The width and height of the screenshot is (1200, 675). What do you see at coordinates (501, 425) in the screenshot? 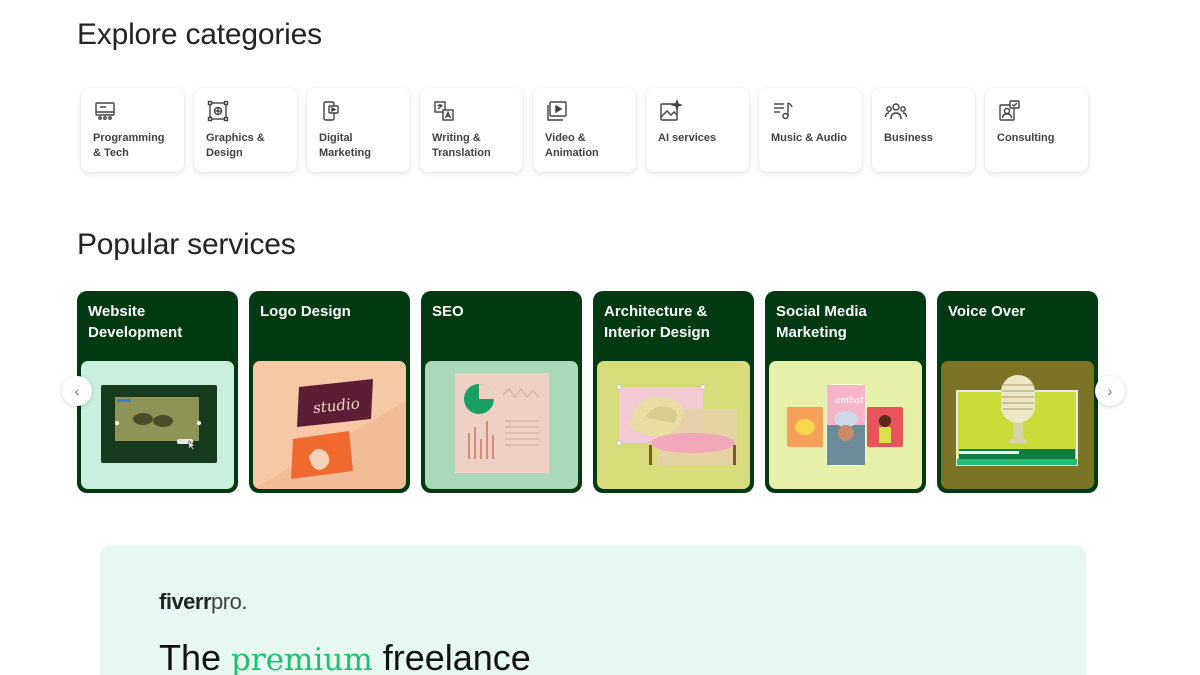
I see `seo-image` at bounding box center [501, 425].